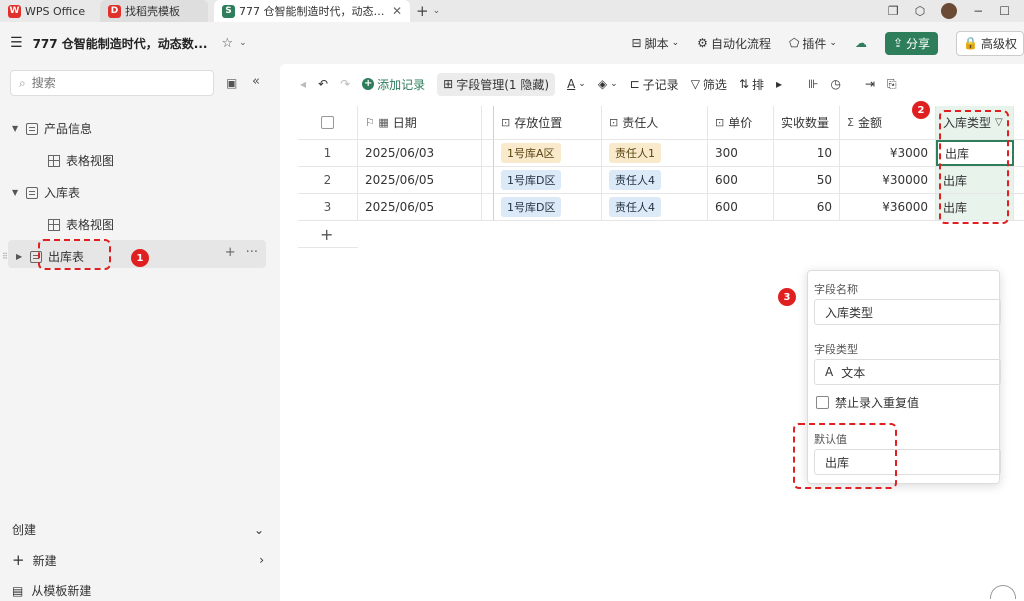 This screenshot has width=1024, height=601. What do you see at coordinates (328, 234) in the screenshot?
I see `add-row-button: +` at bounding box center [328, 234].